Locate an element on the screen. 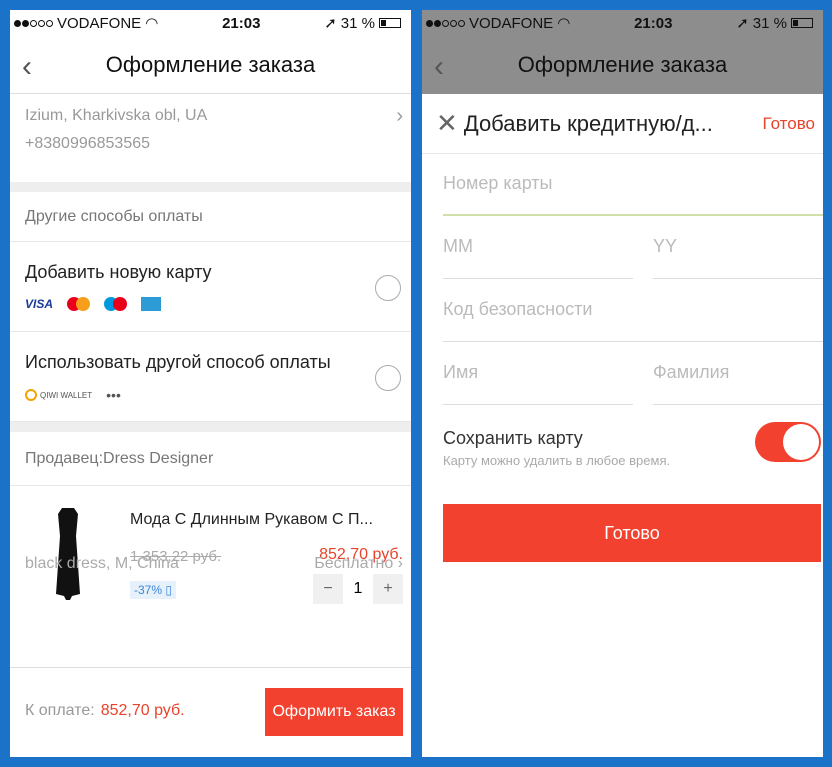 Image resolution: width=832 pixels, height=767 pixels. other-payments-header: Другие способы оплаты is located at coordinates (210, 217).